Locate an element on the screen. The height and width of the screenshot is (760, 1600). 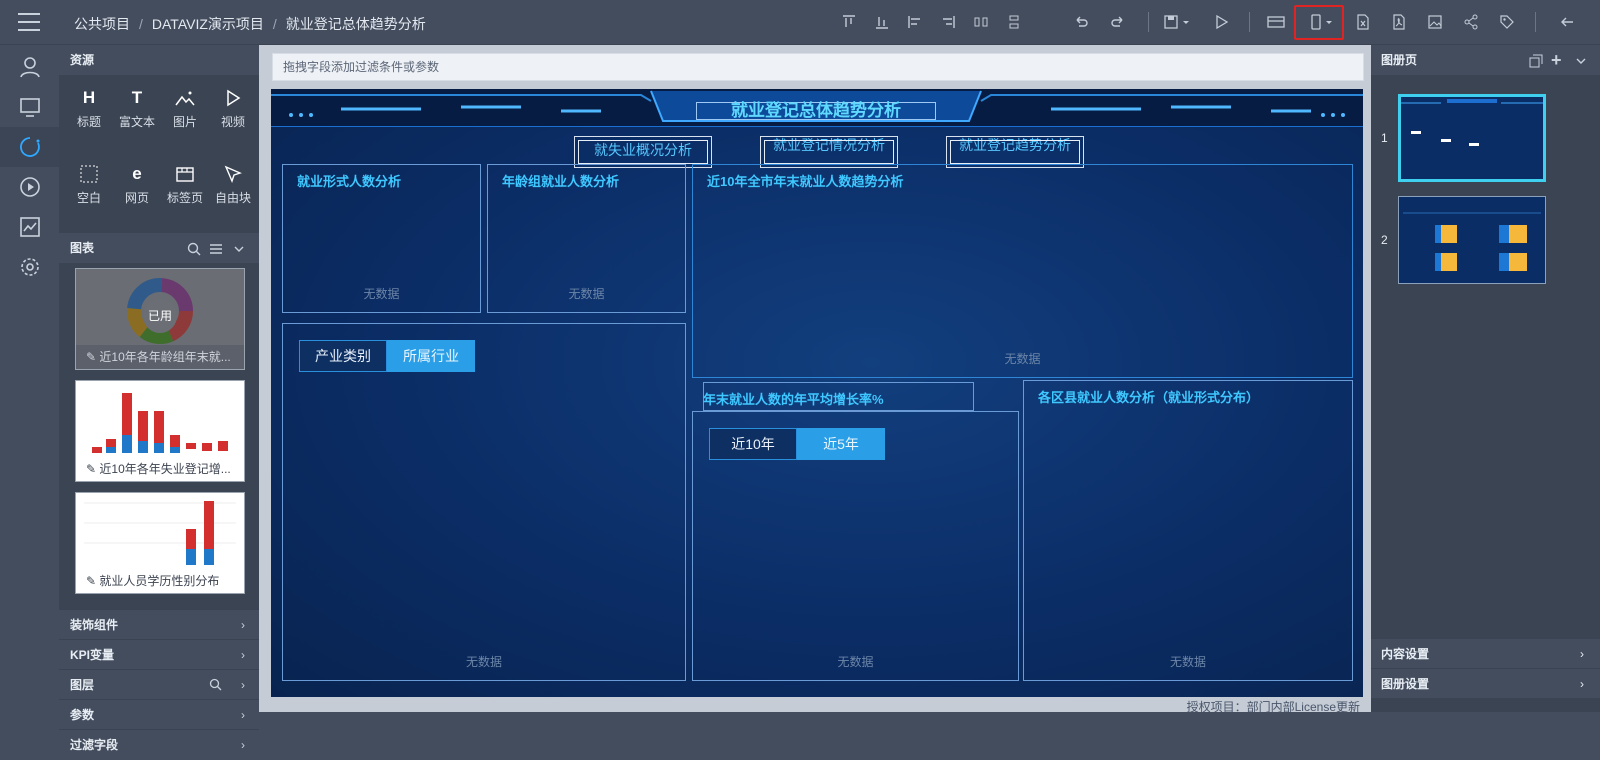
trend-chart-icon is located at coordinates (29, 227).